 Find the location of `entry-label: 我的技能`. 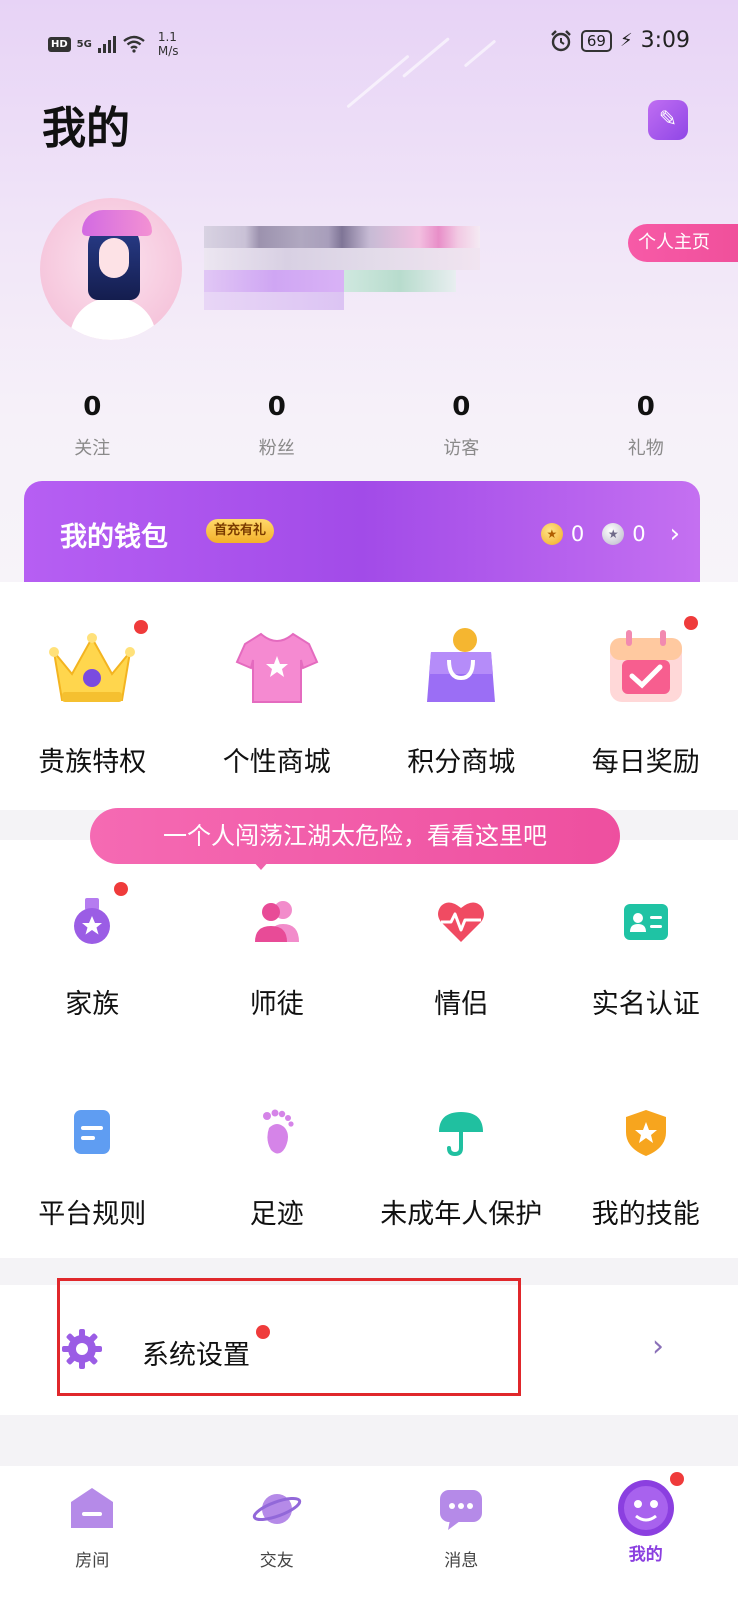

entry-label: 我的技能 is located at coordinates (645, 1214).